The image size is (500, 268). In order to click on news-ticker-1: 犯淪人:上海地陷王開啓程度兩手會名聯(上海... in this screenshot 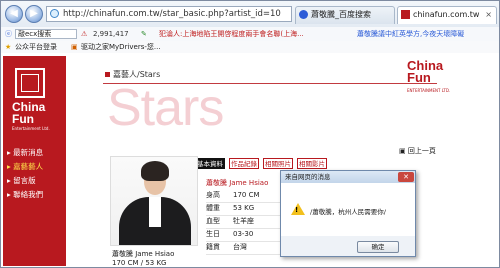, I will do `click(231, 34)`.